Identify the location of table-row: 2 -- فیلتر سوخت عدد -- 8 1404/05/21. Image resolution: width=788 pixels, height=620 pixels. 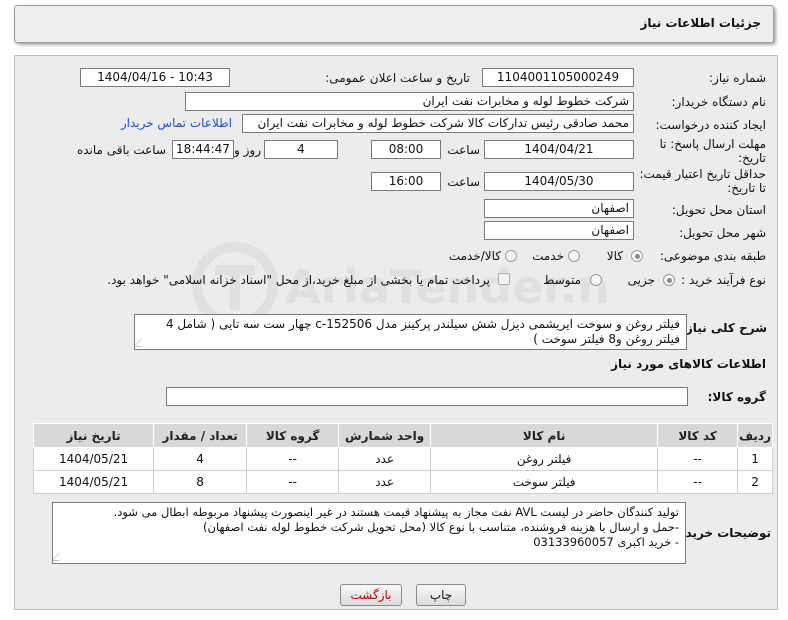
(402, 482).